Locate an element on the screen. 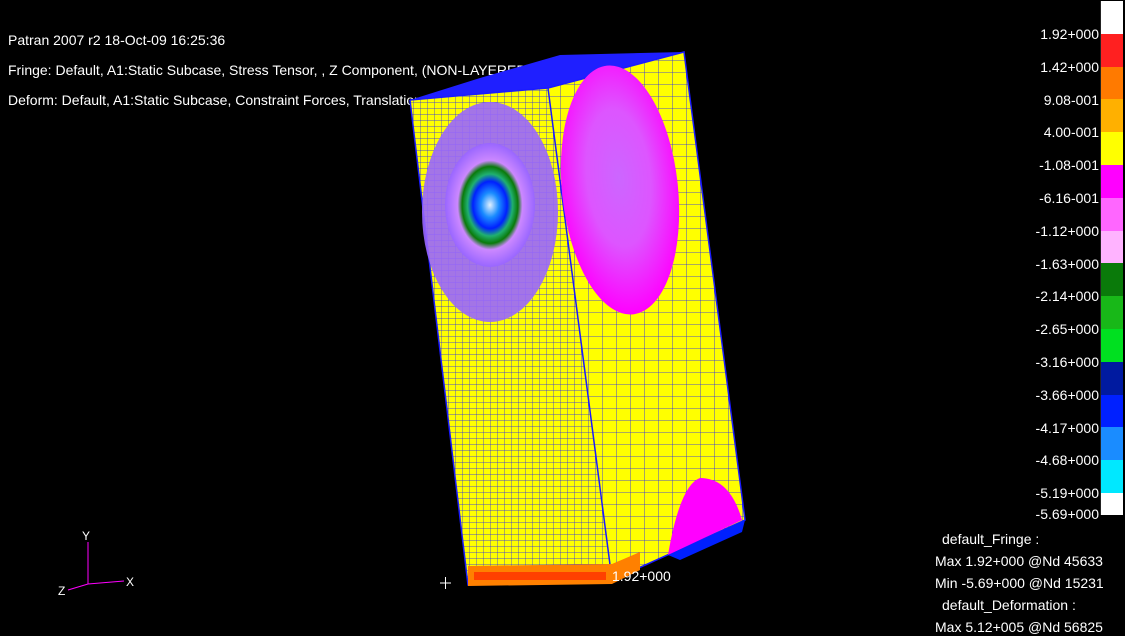 Image resolution: width=1125 pixels, height=636 pixels. triad-z-label: Z is located at coordinates (61, 591).